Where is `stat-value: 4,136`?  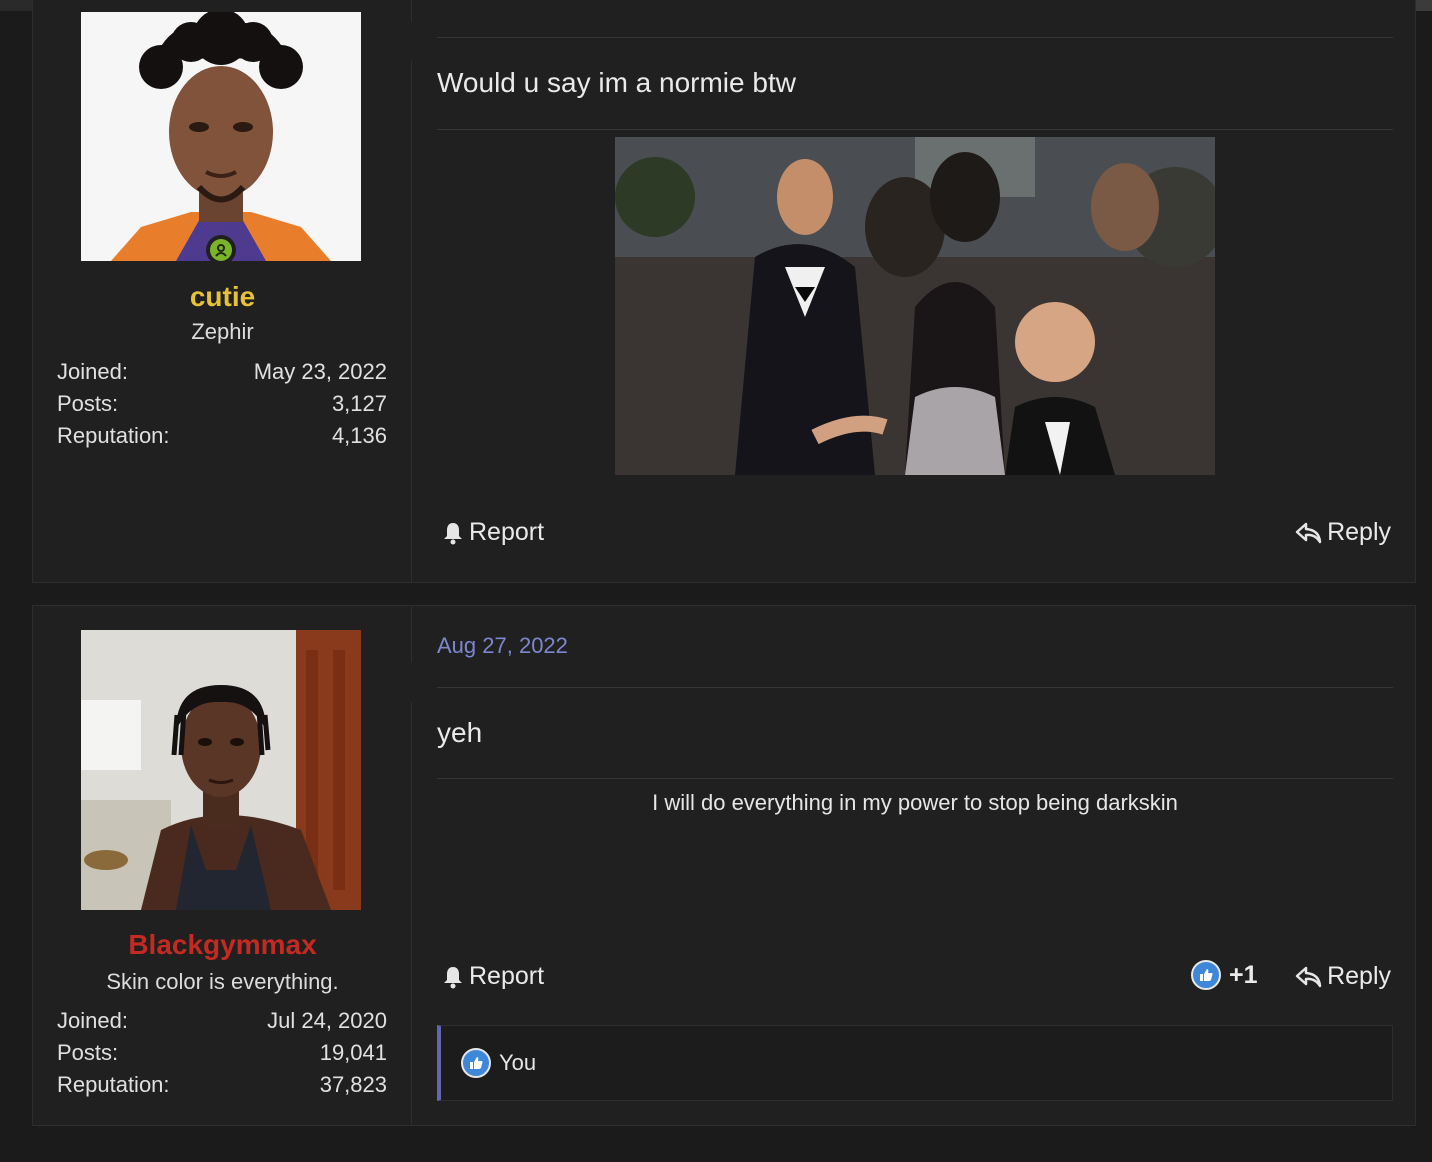
stat-value: 4,136 is located at coordinates (359, 435).